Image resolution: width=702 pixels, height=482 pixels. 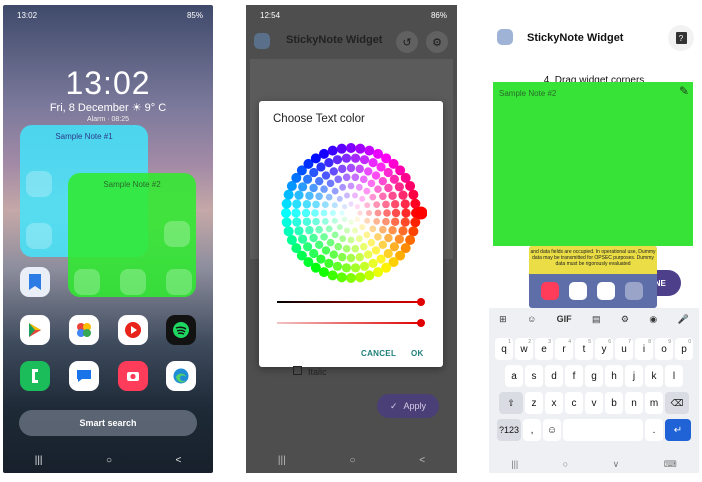 I want to click on period-key: ., so click(x=654, y=430).